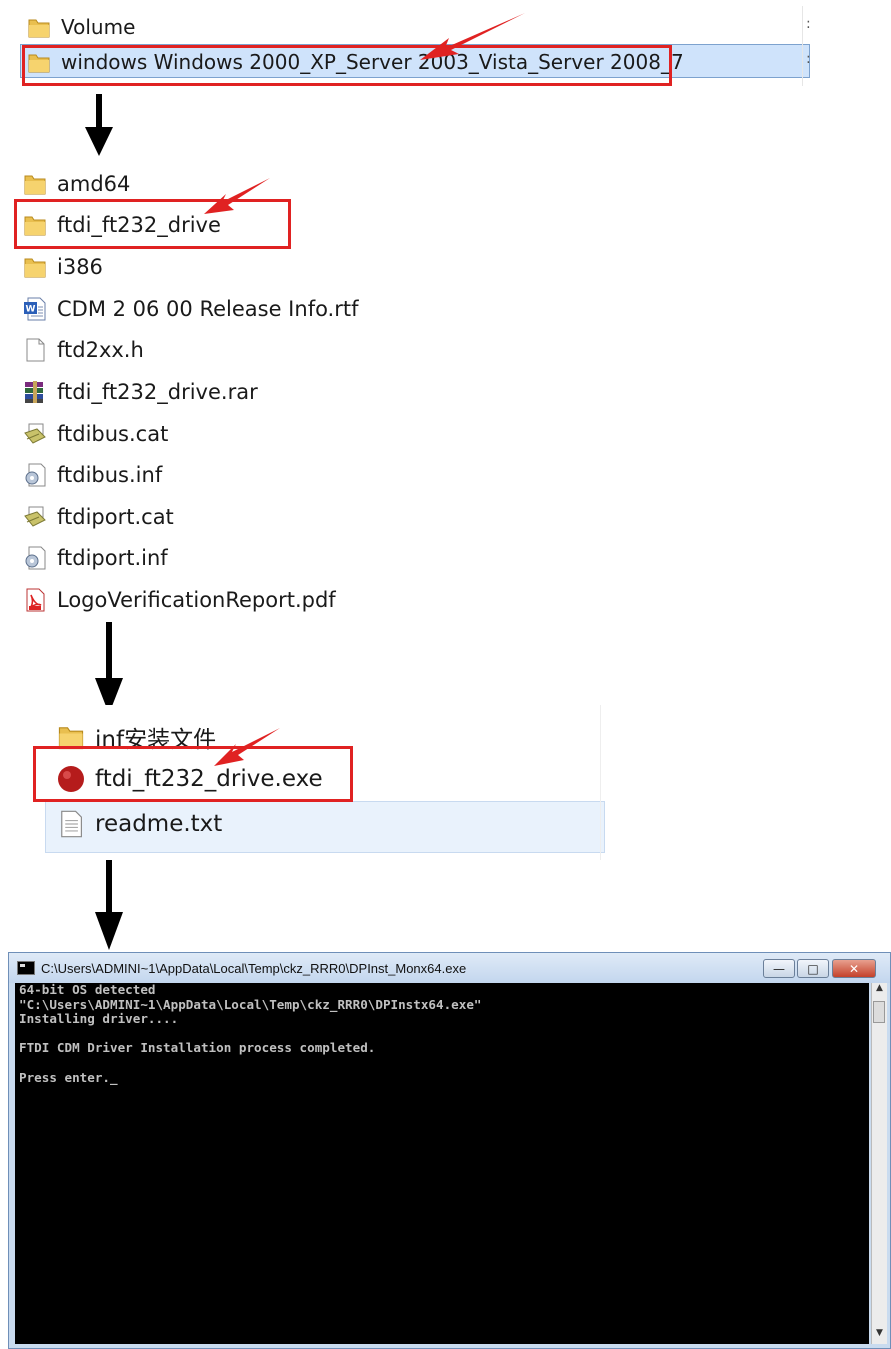 This screenshot has width=891, height=1349. Describe the element at coordinates (31, 310) in the screenshot. I see `svg-text: W` at that location.